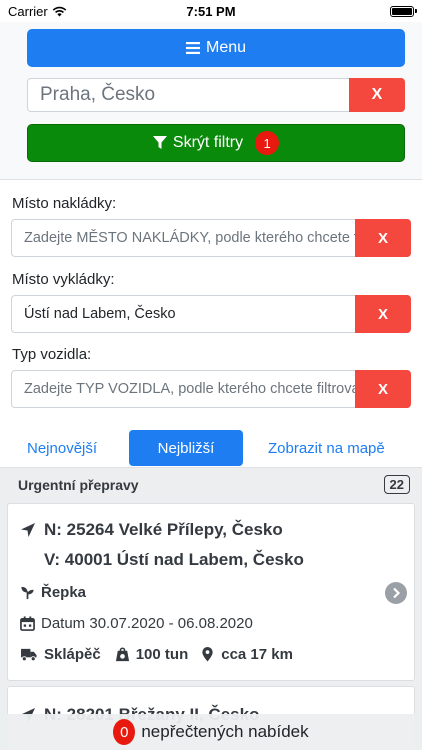 The width and height of the screenshot is (422, 750). Describe the element at coordinates (207, 654) in the screenshot. I see `map-marker-icon` at that location.